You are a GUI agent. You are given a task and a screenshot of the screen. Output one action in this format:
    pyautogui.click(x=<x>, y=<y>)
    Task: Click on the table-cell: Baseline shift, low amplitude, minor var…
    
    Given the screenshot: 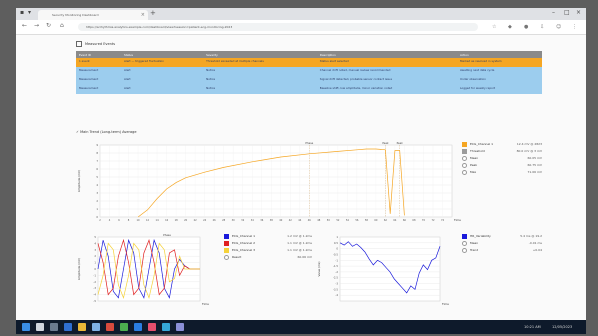 What is the action you would take?
    pyautogui.click(x=386, y=89)
    